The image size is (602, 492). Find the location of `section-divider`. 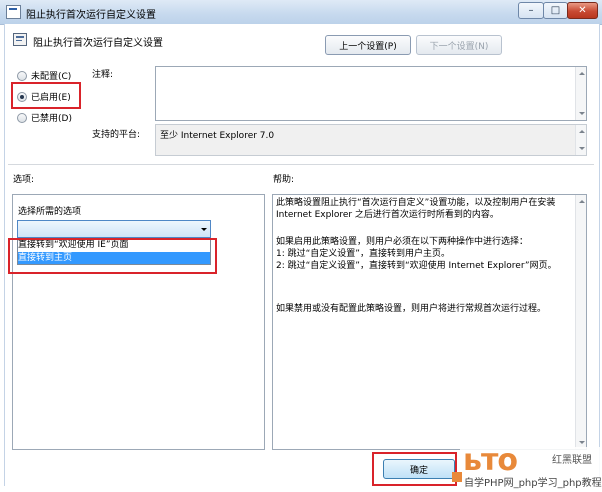

section-divider is located at coordinates (301, 164).